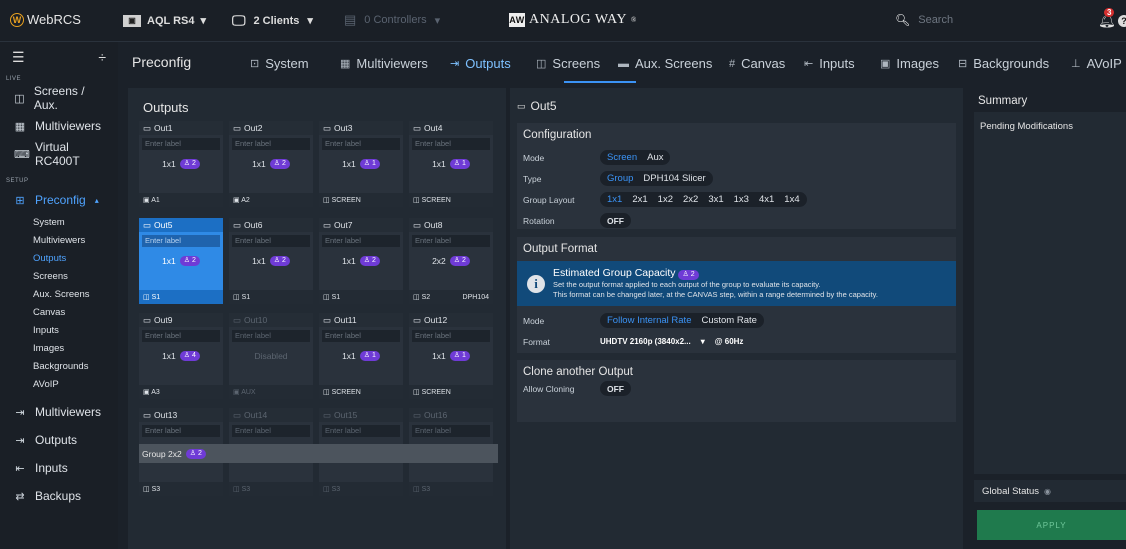  What do you see at coordinates (703, 341) in the screenshot?
I see `chevron-down-icon: ▾` at bounding box center [703, 341].